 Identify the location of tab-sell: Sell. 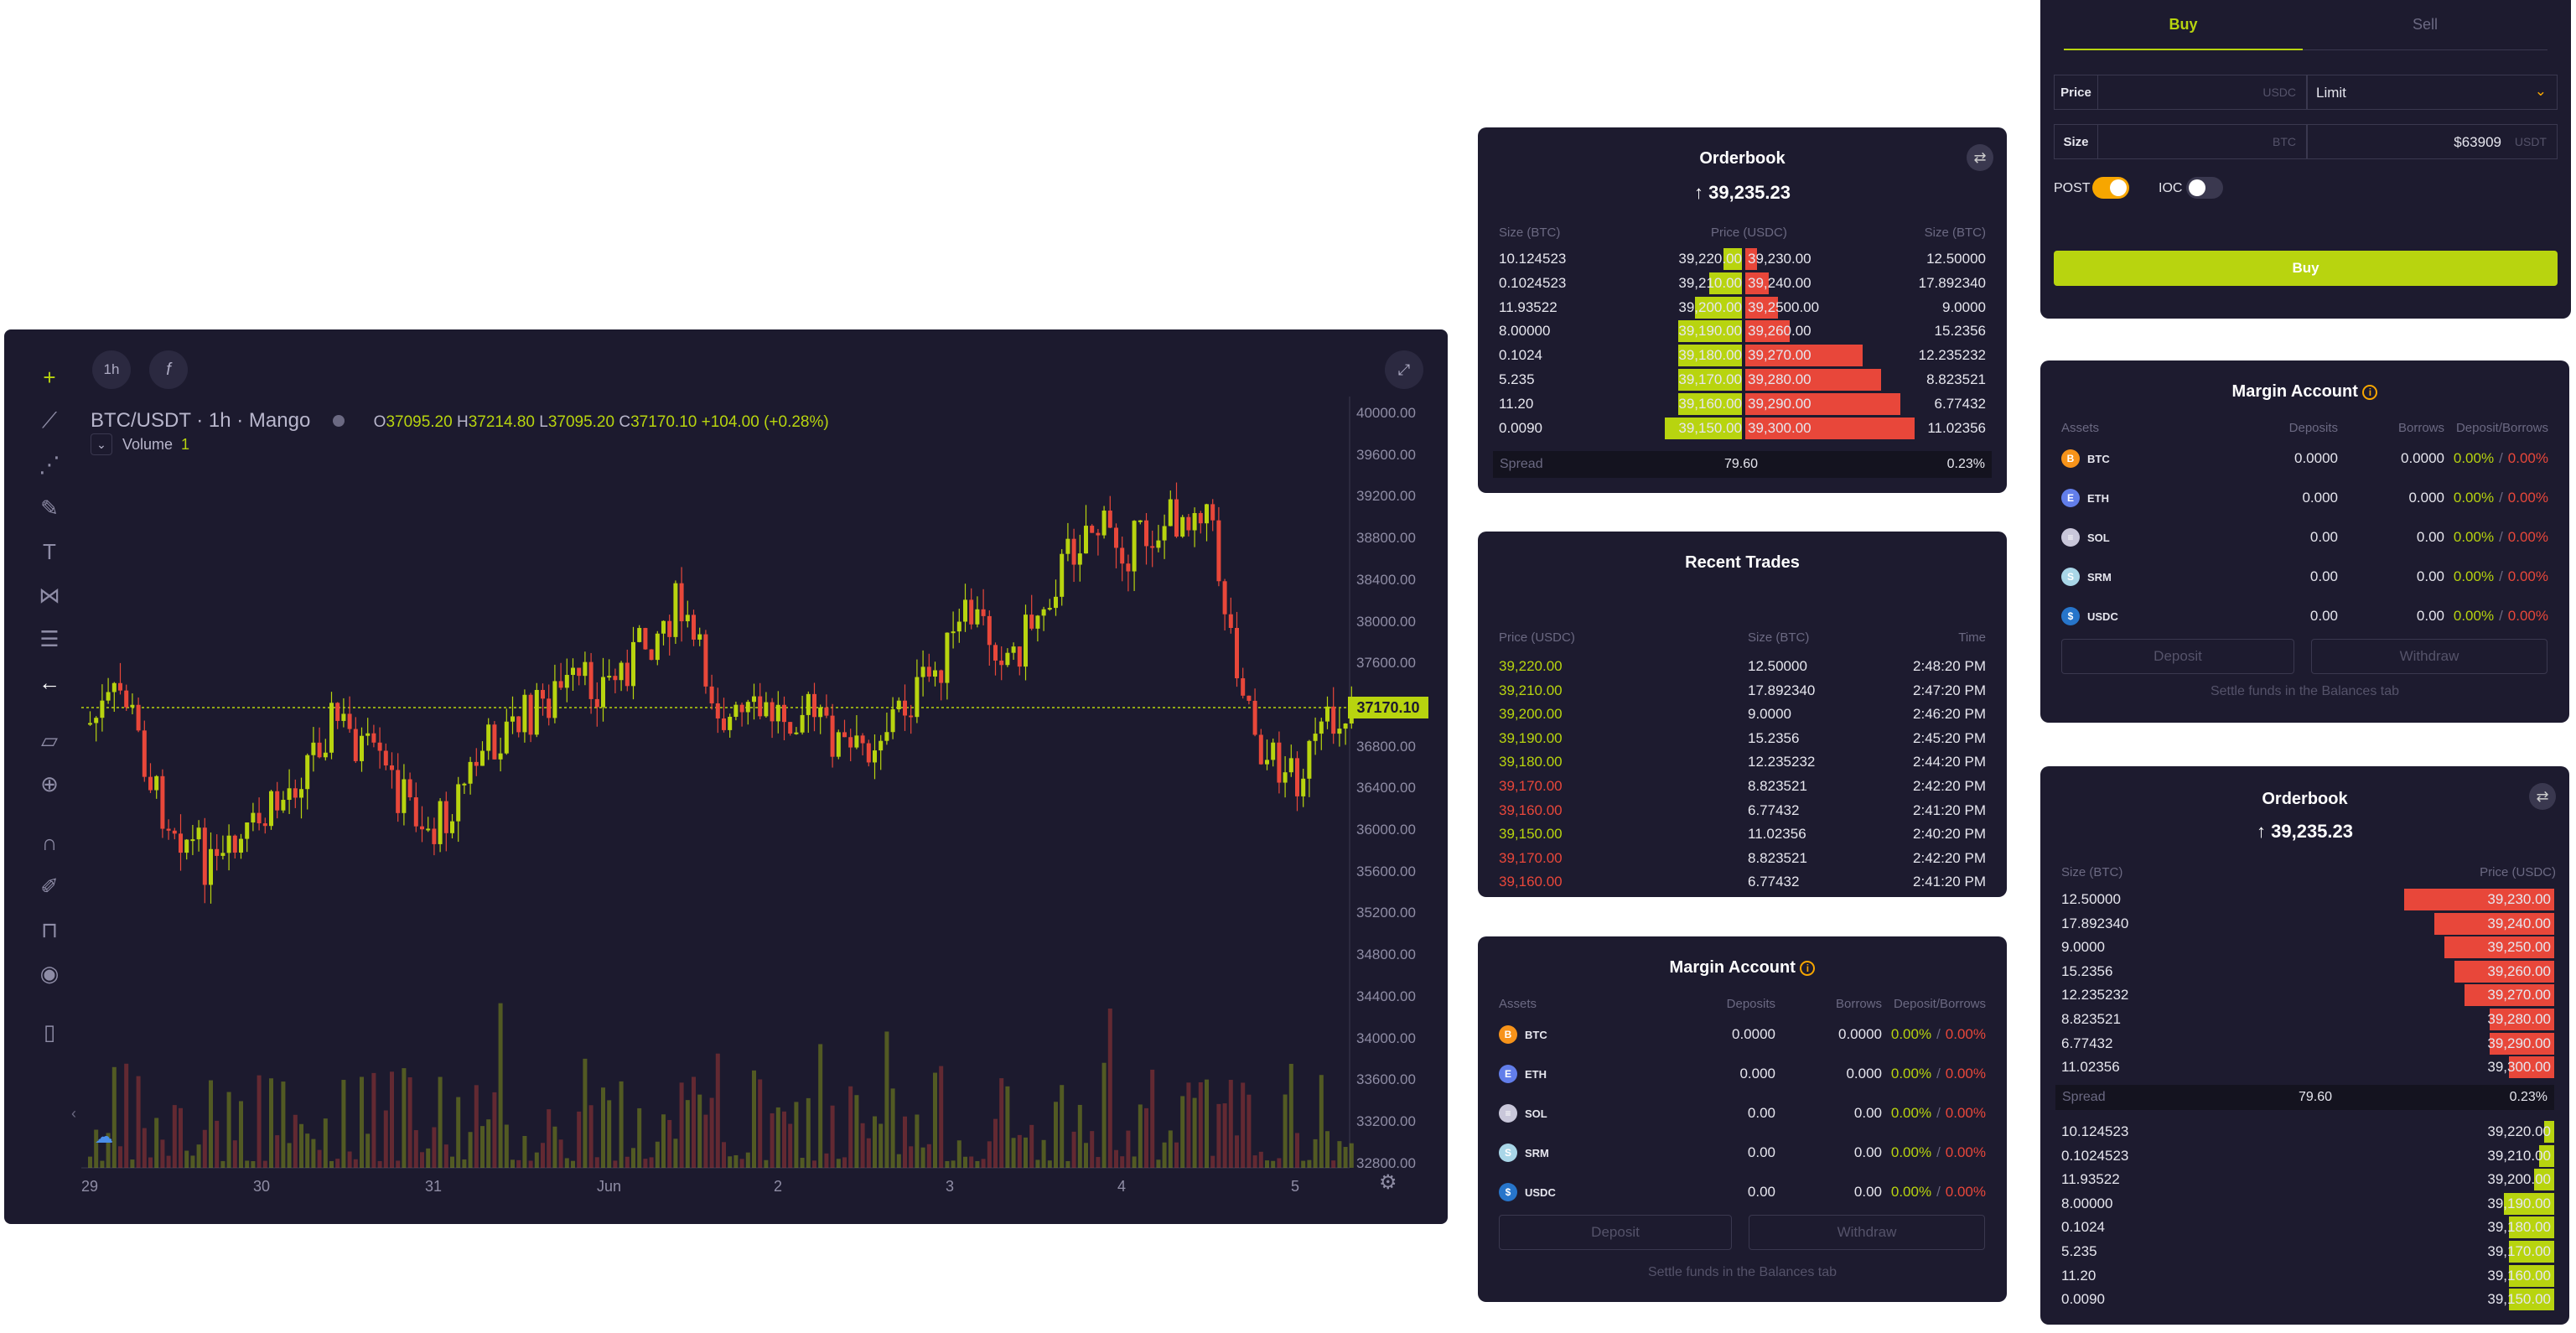
(2425, 25).